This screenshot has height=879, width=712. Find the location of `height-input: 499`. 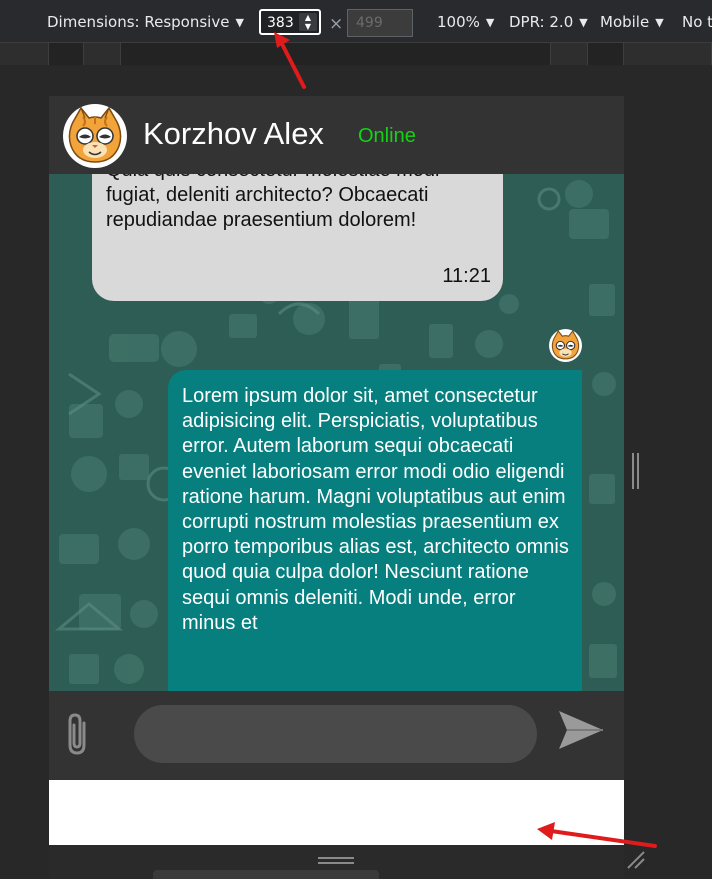

height-input: 499 is located at coordinates (380, 23).